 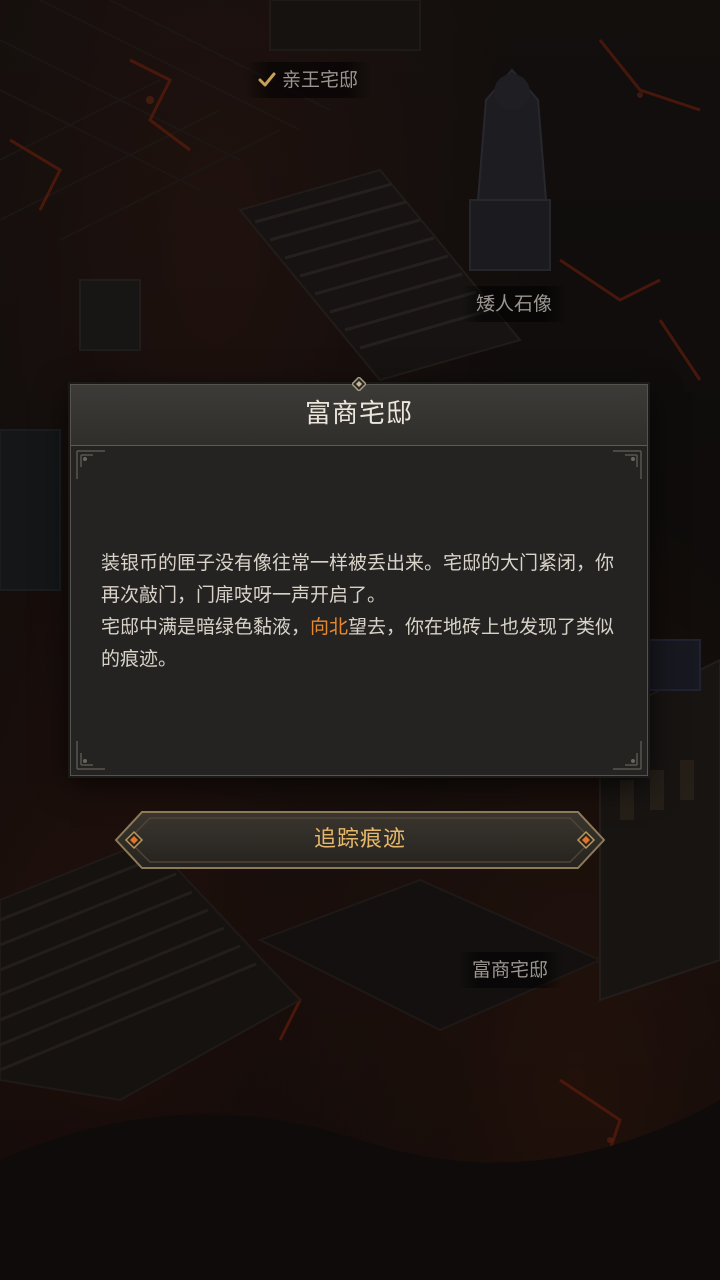 I want to click on map-label-prince-mansion: 亲王宅邸, so click(x=308, y=80).